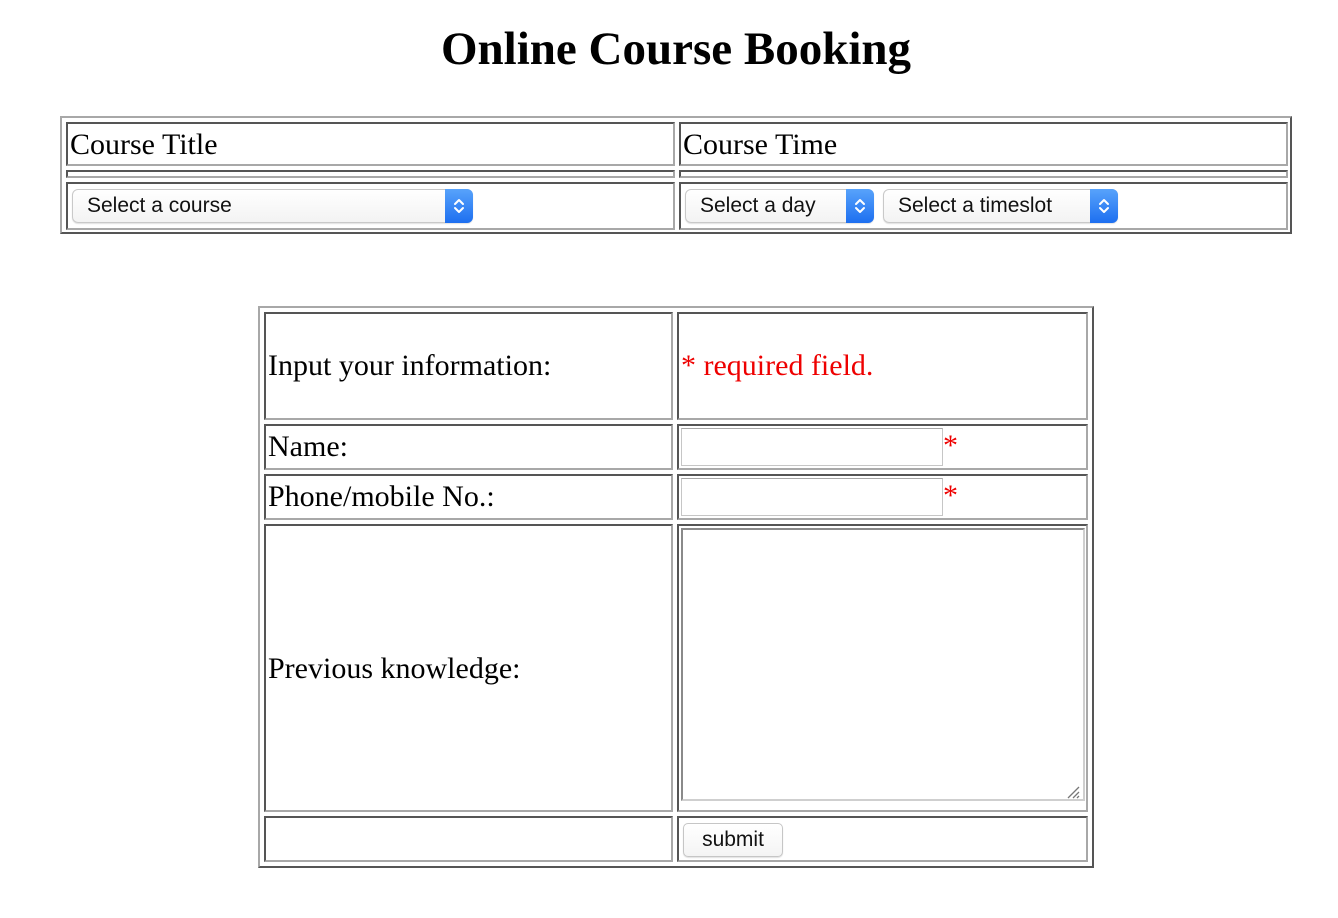  I want to click on phone-input-cell: *, so click(882, 497).